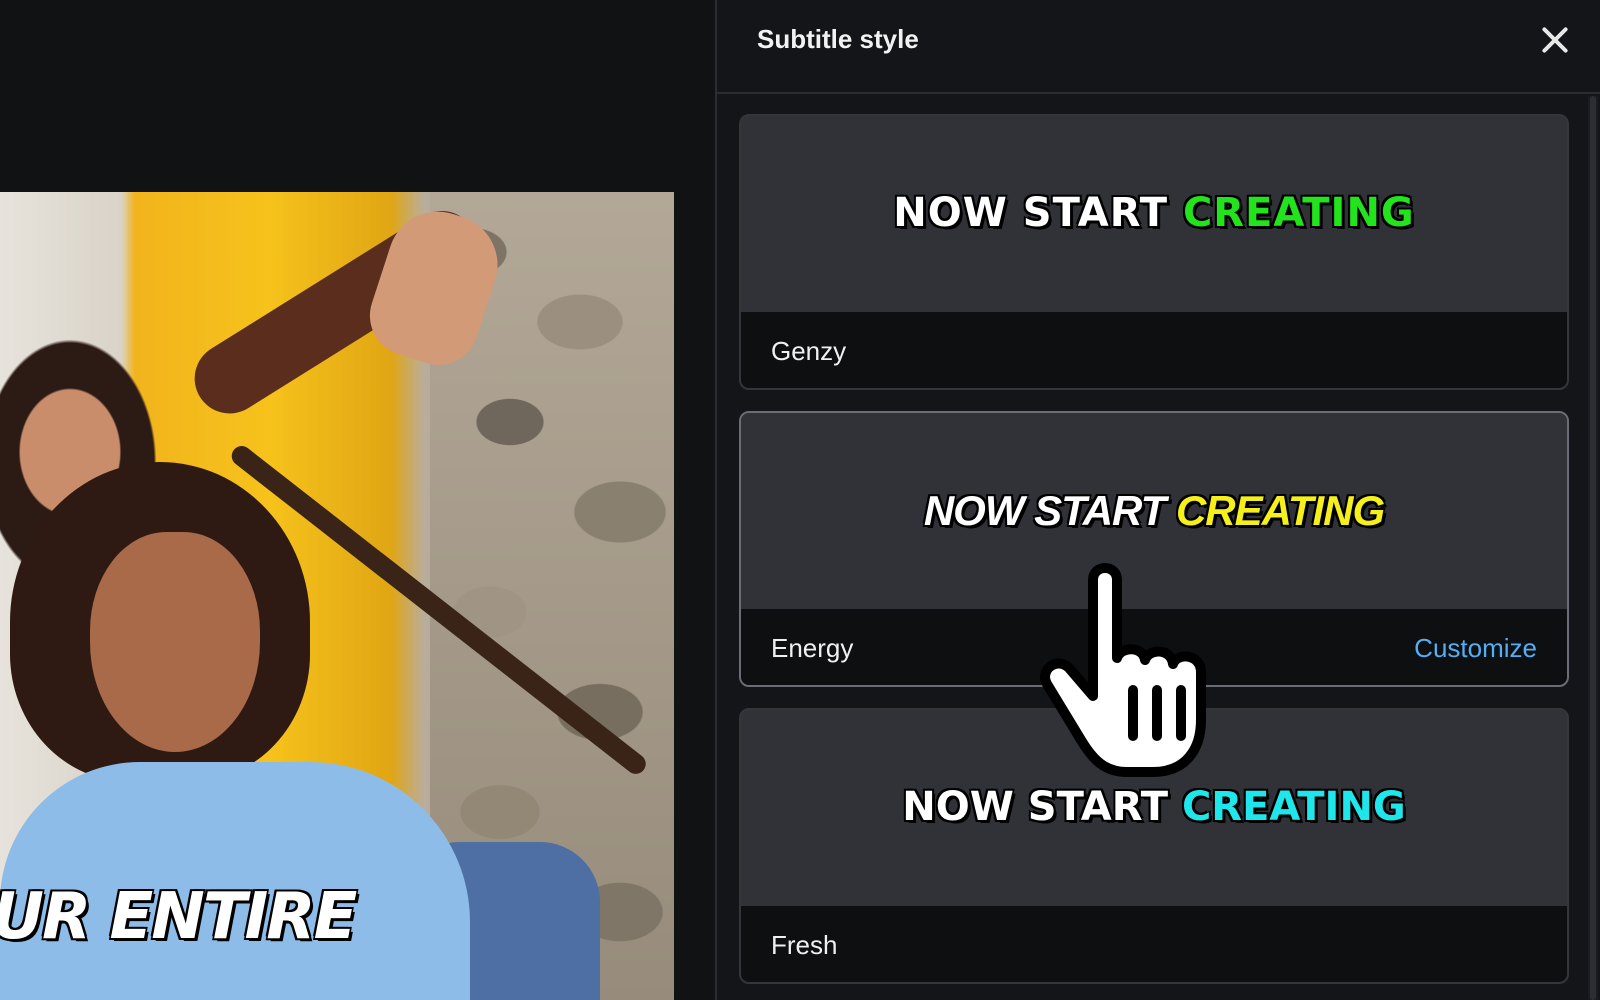 This screenshot has width=1600, height=1000. What do you see at coordinates (812, 648) in the screenshot?
I see `style-name: Energy` at bounding box center [812, 648].